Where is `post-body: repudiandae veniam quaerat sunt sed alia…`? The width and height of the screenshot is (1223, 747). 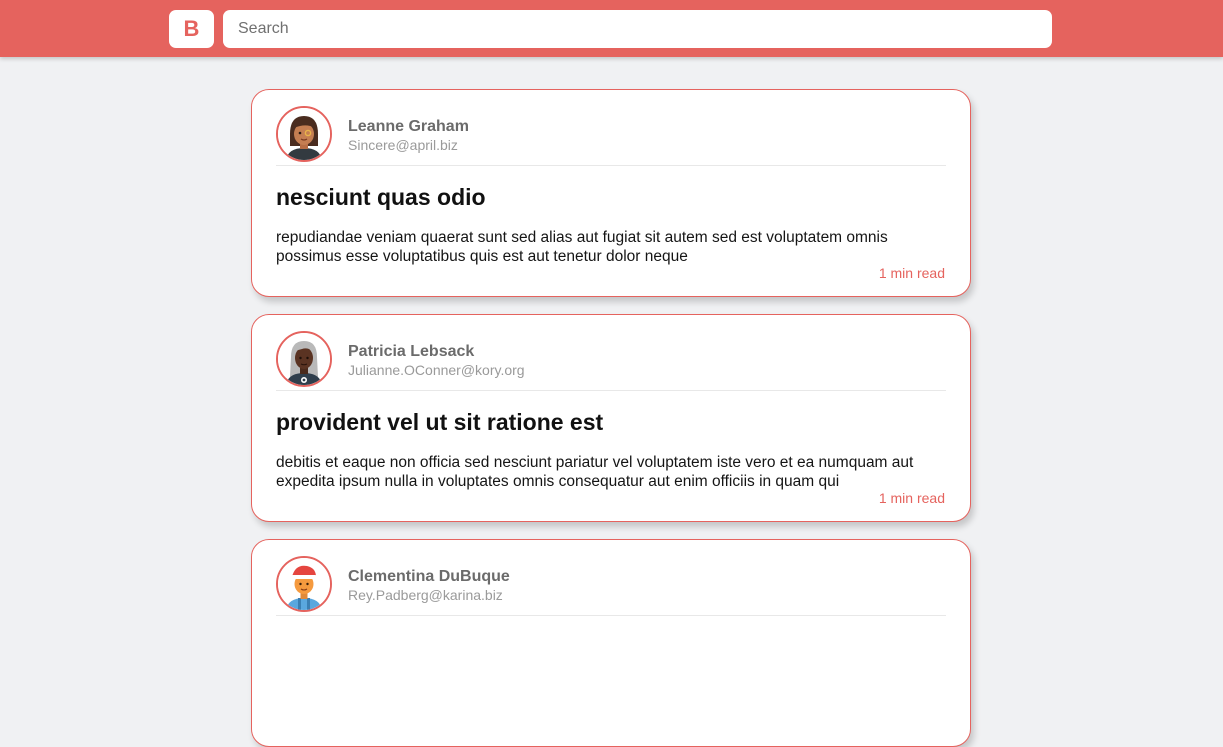
post-body: repudiandae veniam quaerat sunt sed alia… is located at coordinates (582, 247).